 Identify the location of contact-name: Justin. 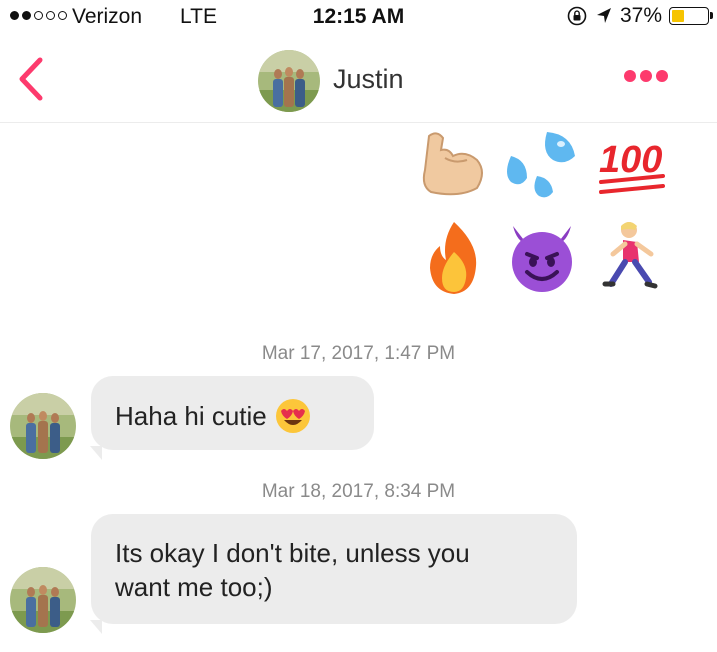
(368, 79).